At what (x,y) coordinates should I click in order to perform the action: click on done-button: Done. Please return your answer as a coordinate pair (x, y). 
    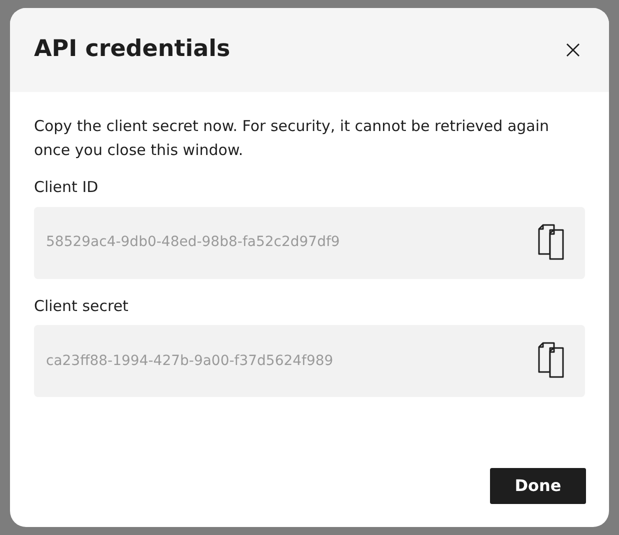
    Looking at the image, I should click on (538, 486).